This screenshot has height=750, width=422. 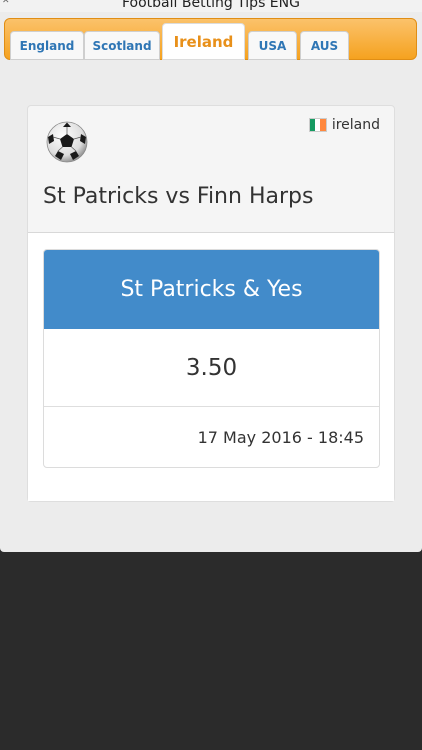 I want to click on window-title: Football Betting Tips ENG, so click(x=211, y=5).